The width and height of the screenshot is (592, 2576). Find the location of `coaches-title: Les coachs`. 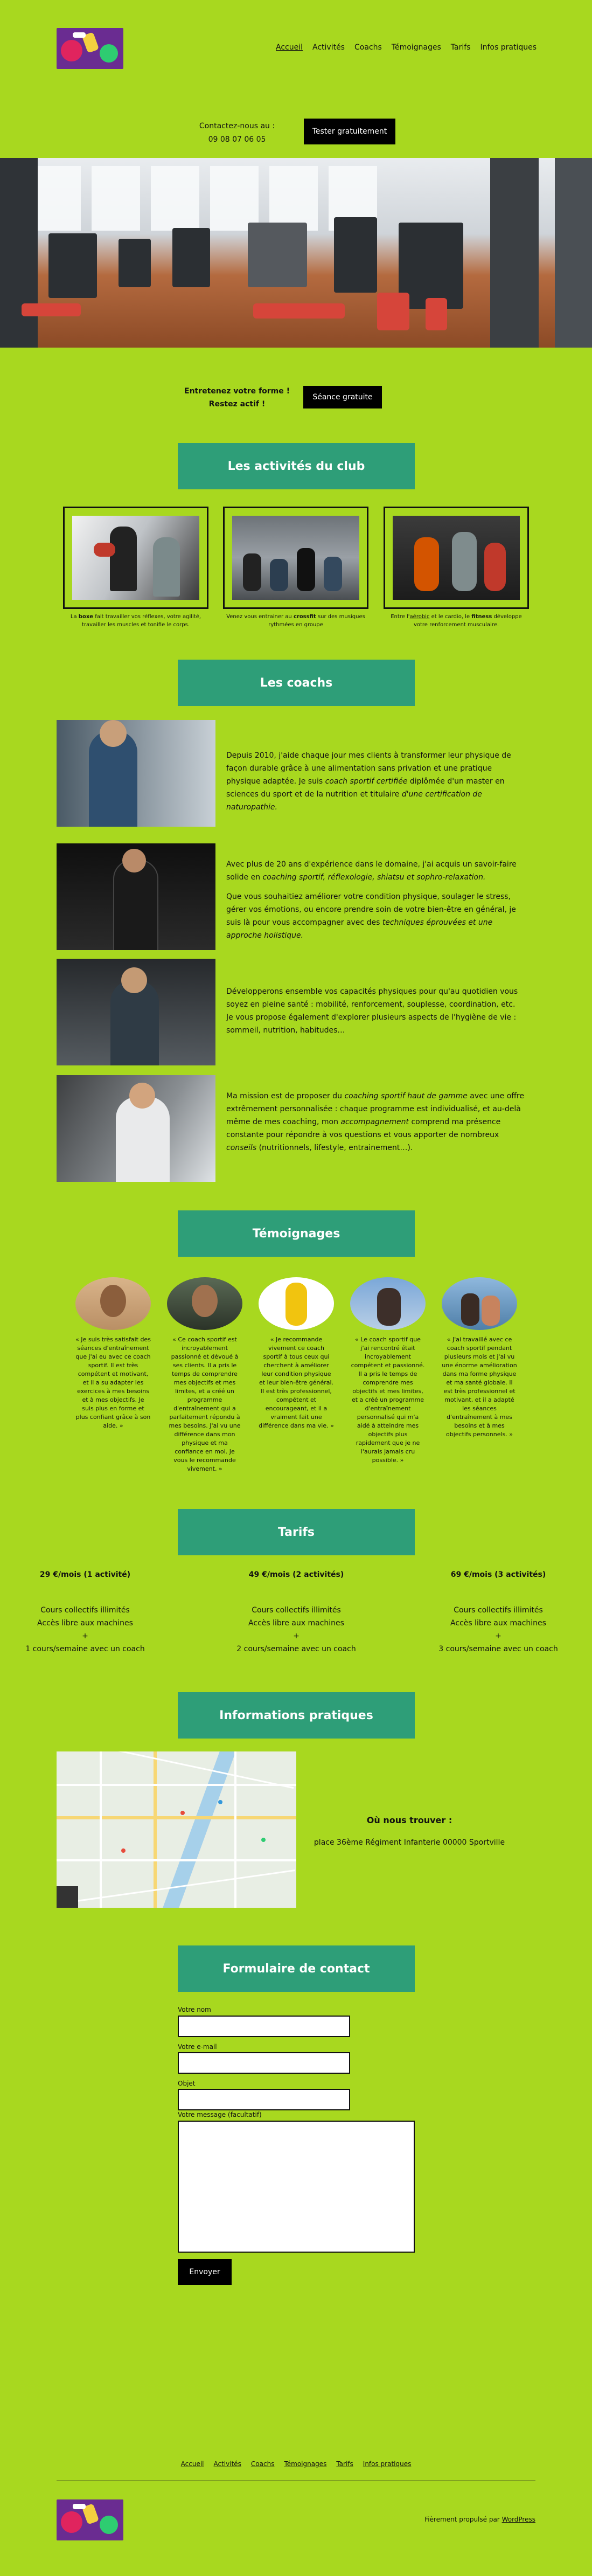

coaches-title: Les coachs is located at coordinates (296, 683).